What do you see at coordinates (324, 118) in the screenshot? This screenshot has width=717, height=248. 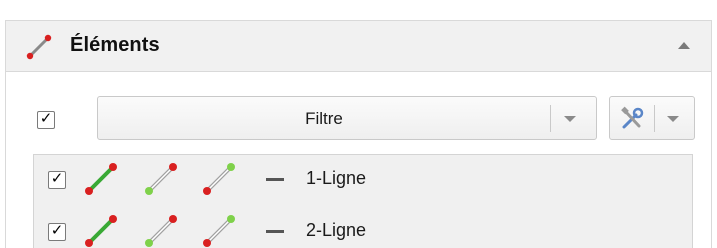 I see `filter-label: Filtre` at bounding box center [324, 118].